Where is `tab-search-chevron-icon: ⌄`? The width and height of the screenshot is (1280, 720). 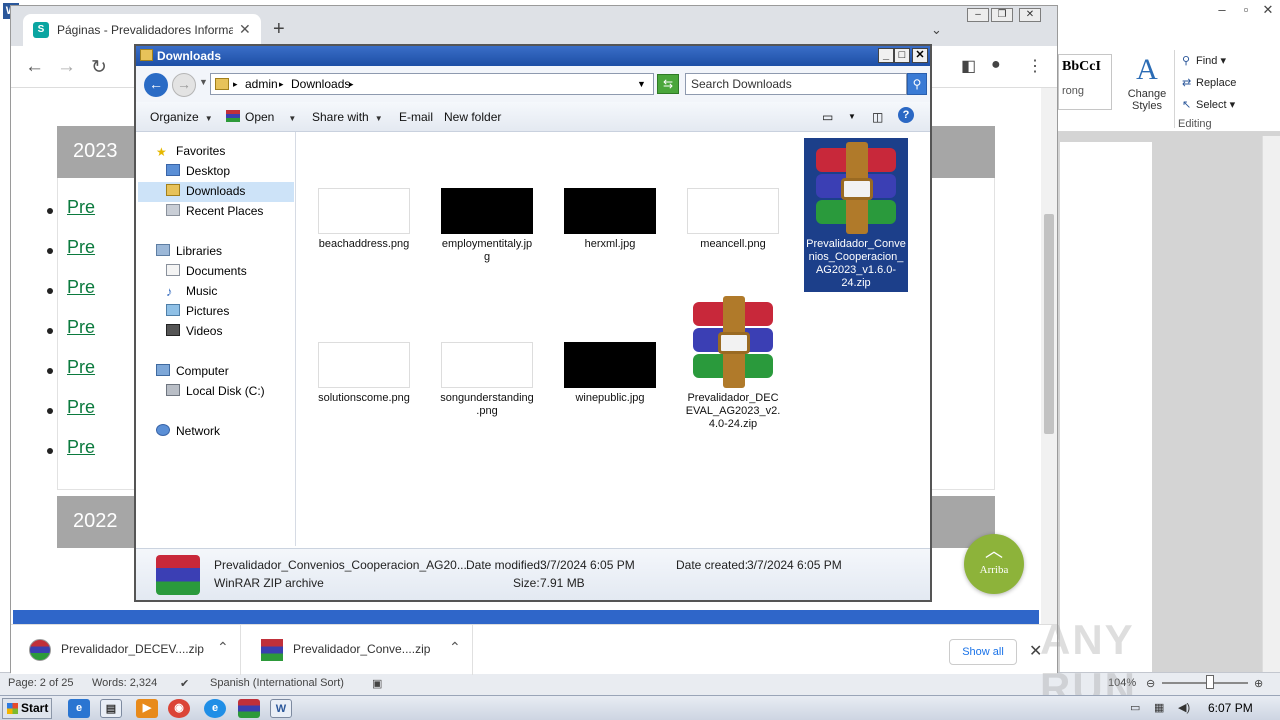
tab-search-chevron-icon: ⌄ is located at coordinates (936, 30).